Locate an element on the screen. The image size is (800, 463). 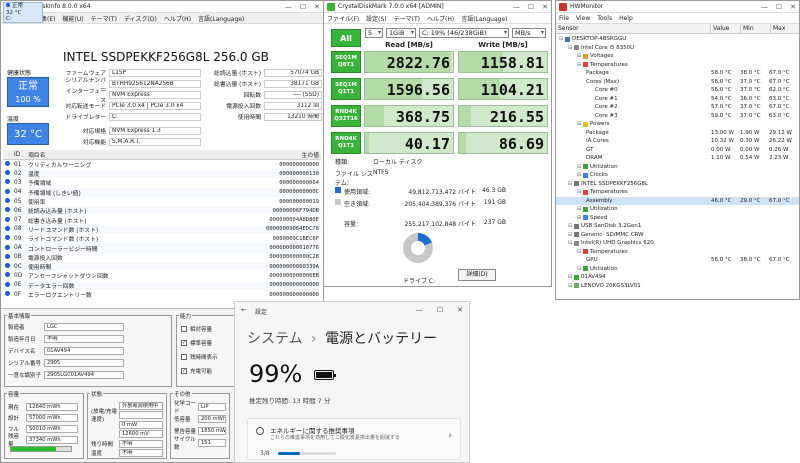
table-row: 08 リードコマンド数 (ホスト) 00000009064EDC78 is located at coordinates (162, 229).